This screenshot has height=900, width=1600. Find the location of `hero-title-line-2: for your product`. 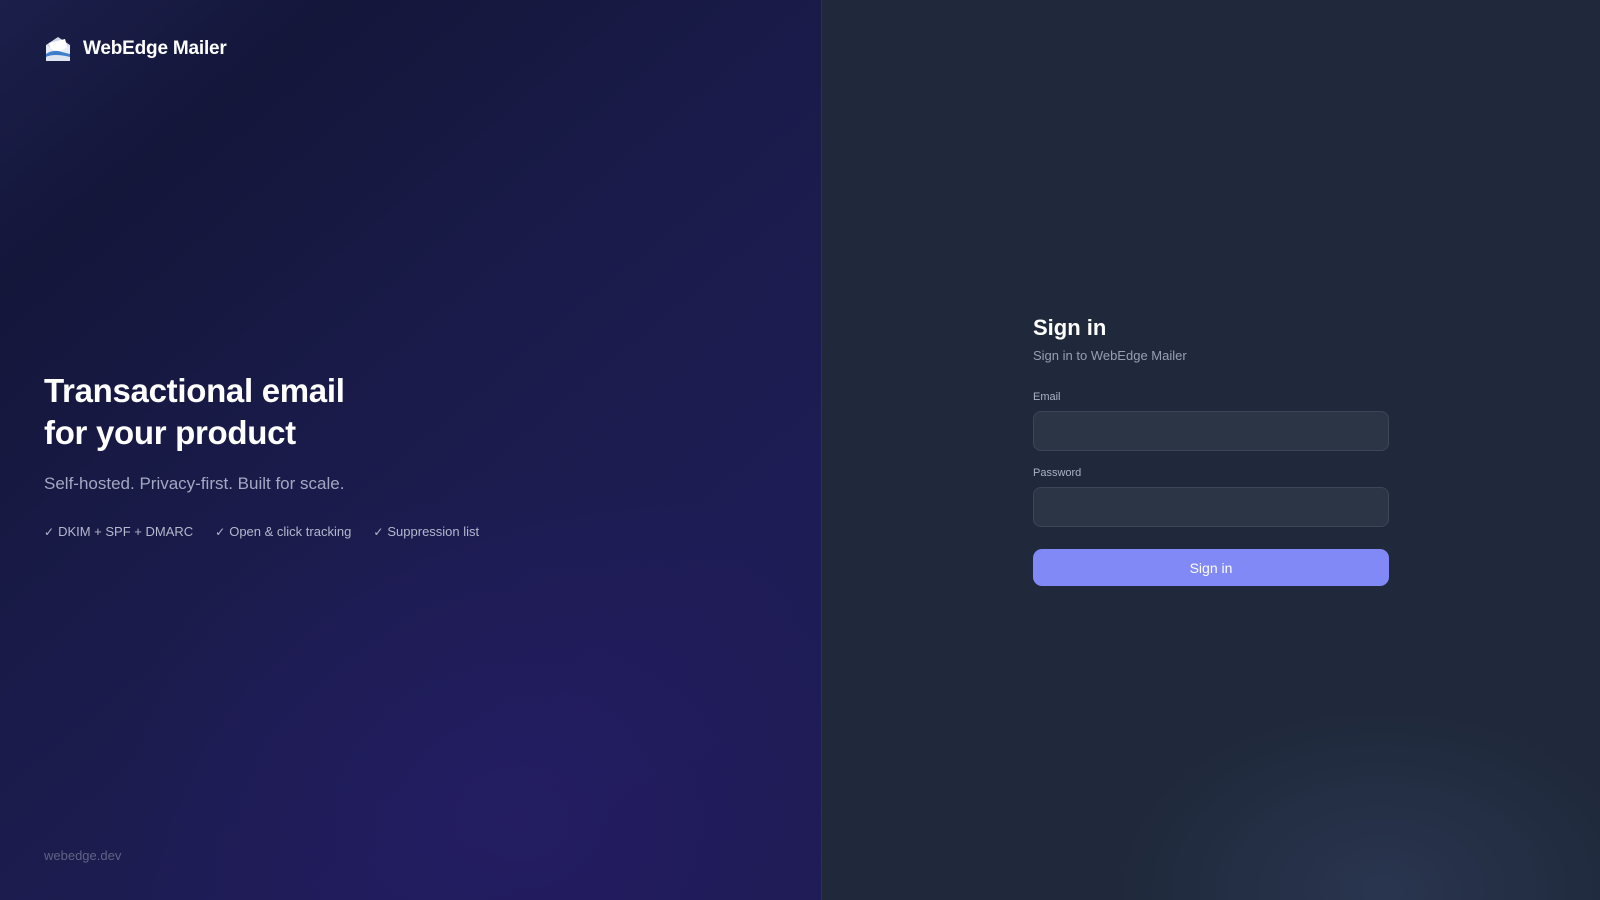

hero-title-line-2: for your product is located at coordinates (170, 432).